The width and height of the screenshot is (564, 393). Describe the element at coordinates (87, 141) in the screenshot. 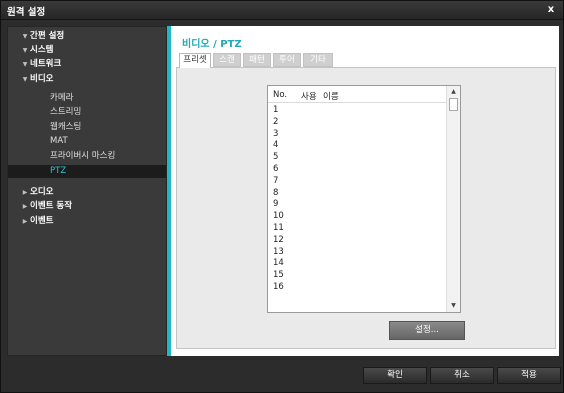

I see `sidebar-item-8: MAT` at that location.